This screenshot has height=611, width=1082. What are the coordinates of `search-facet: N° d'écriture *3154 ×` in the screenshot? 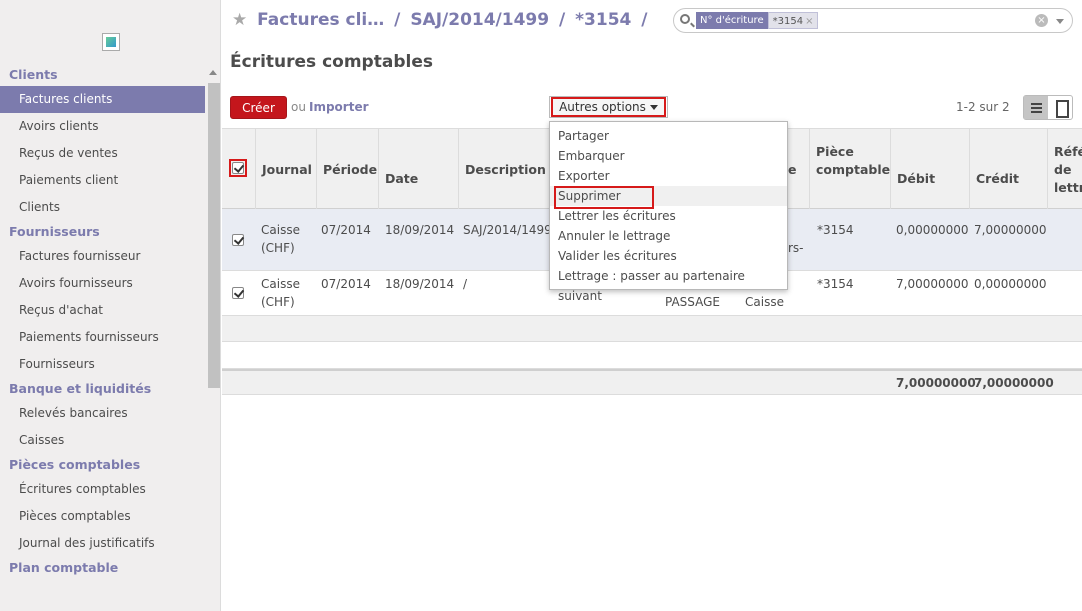 It's located at (757, 20).